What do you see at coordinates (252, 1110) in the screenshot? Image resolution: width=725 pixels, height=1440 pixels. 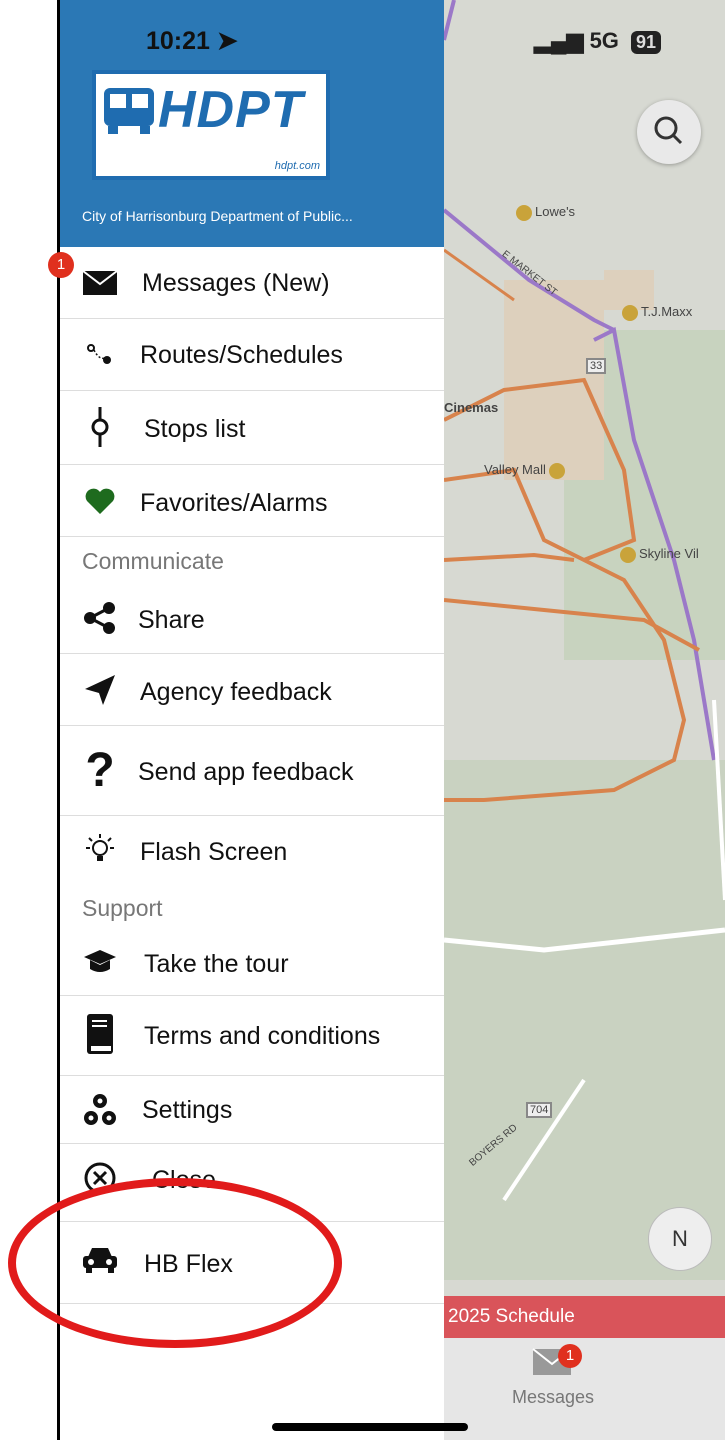 I see `menu-item-settings: Settings` at bounding box center [252, 1110].